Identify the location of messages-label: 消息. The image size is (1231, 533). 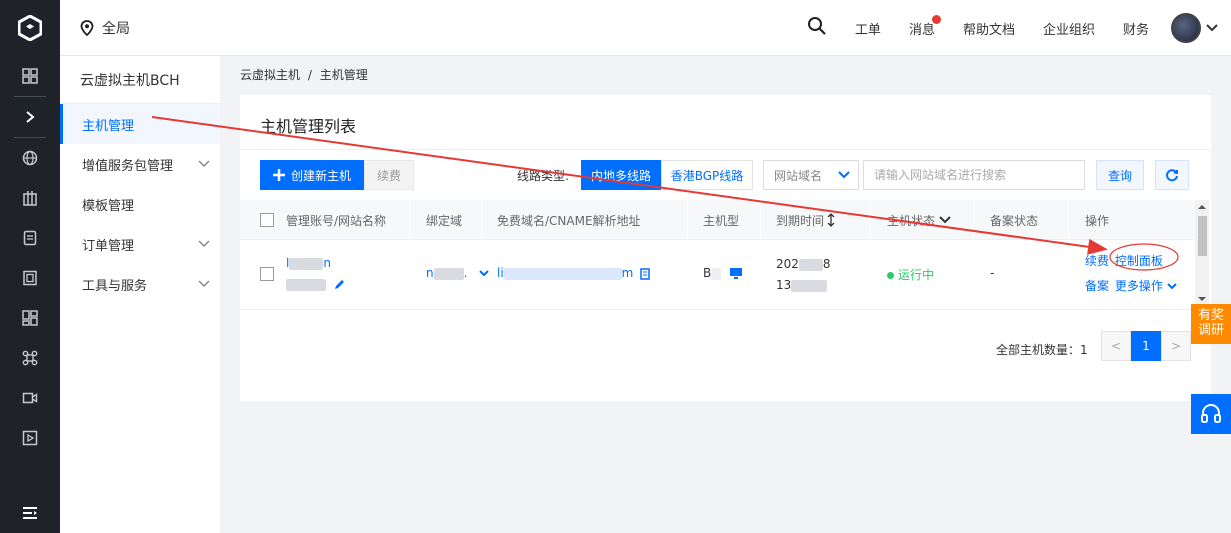
(921, 30).